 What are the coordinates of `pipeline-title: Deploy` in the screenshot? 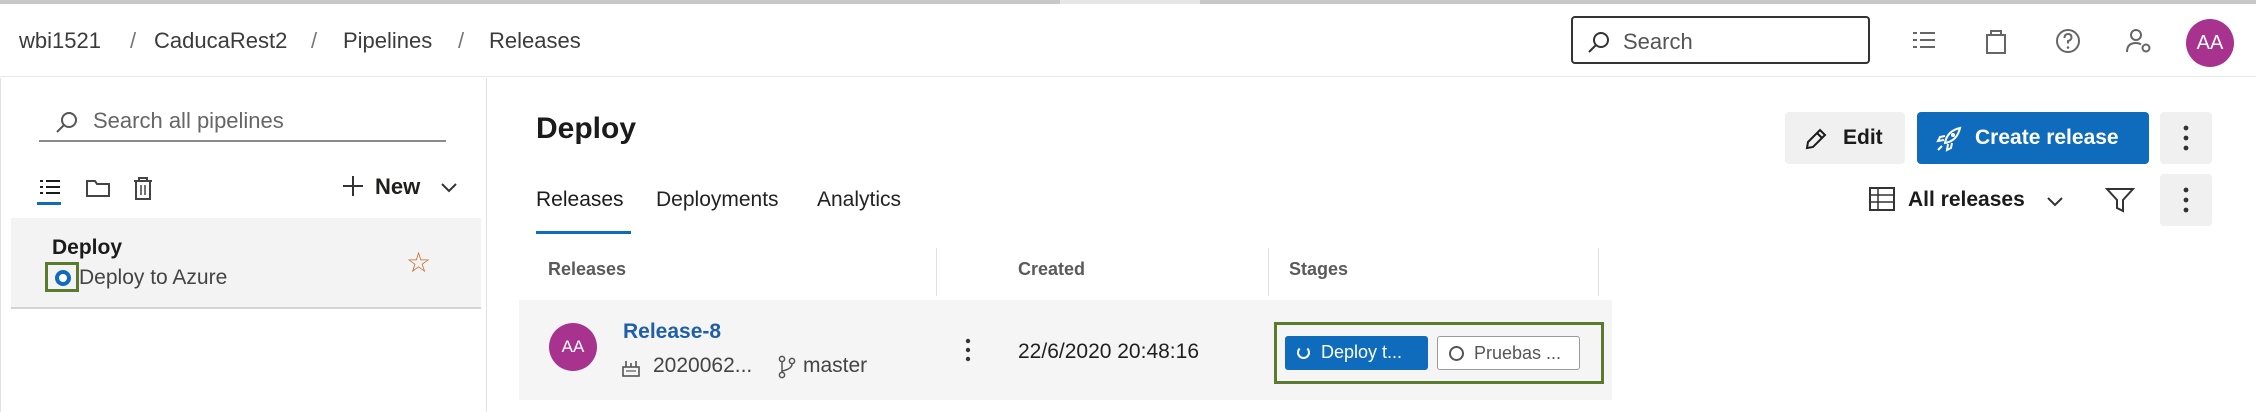 It's located at (87, 247).